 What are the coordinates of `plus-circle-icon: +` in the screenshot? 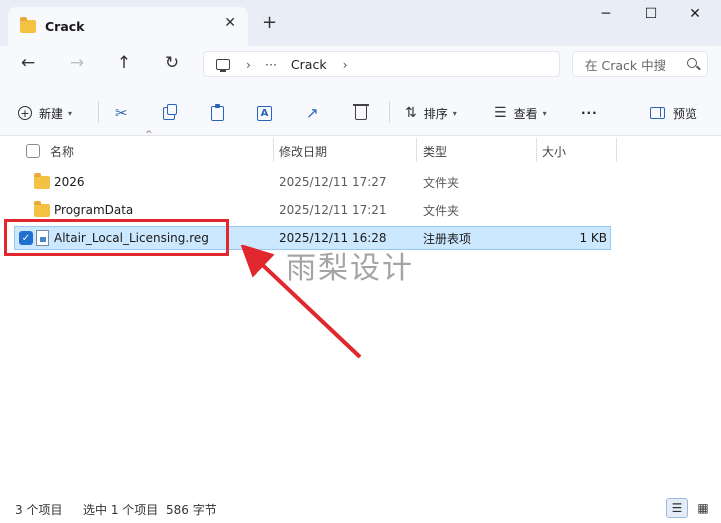 It's located at (25, 113).